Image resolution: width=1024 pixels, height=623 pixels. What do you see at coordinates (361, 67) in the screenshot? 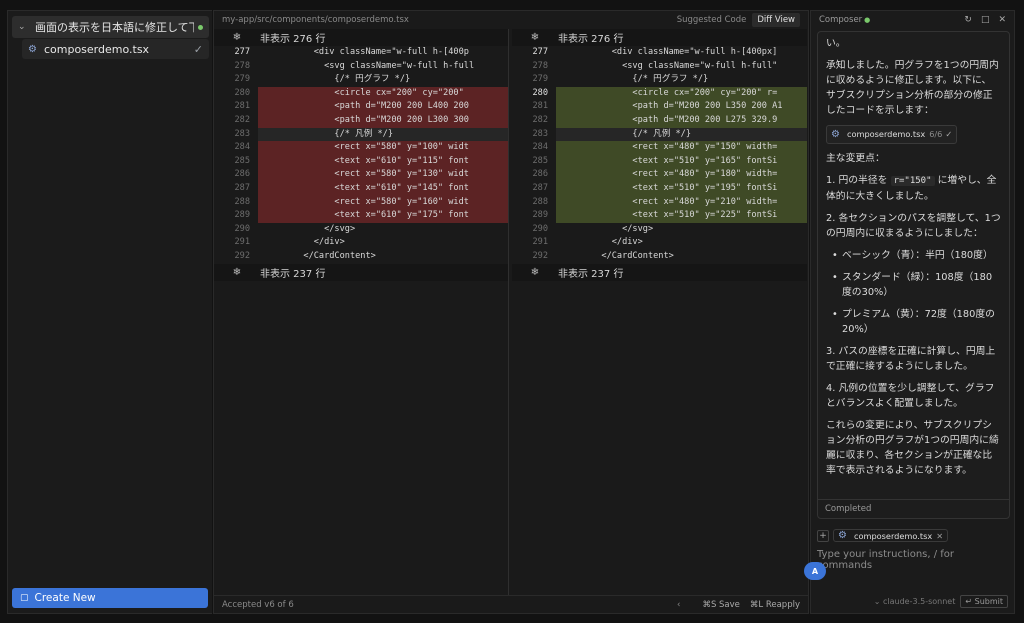
I see `code-line: 278 <svg className="w-full h-full` at bounding box center [361, 67].